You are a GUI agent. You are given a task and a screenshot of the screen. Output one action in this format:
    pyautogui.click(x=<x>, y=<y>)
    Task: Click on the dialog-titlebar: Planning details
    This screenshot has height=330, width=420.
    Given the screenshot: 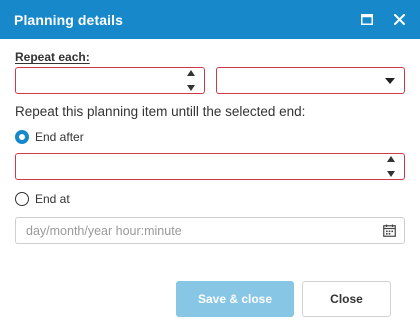 What is the action you would take?
    pyautogui.click(x=210, y=19)
    